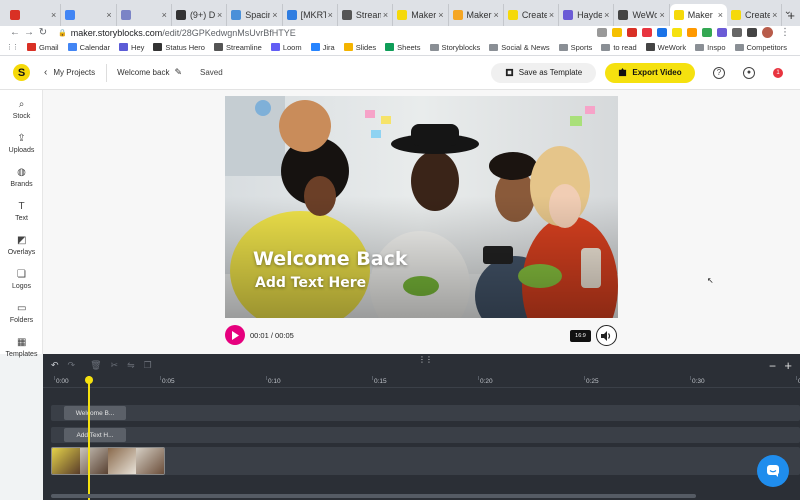  Describe the element at coordinates (322, 47) in the screenshot. I see `bookmark-item: Jira` at that location.